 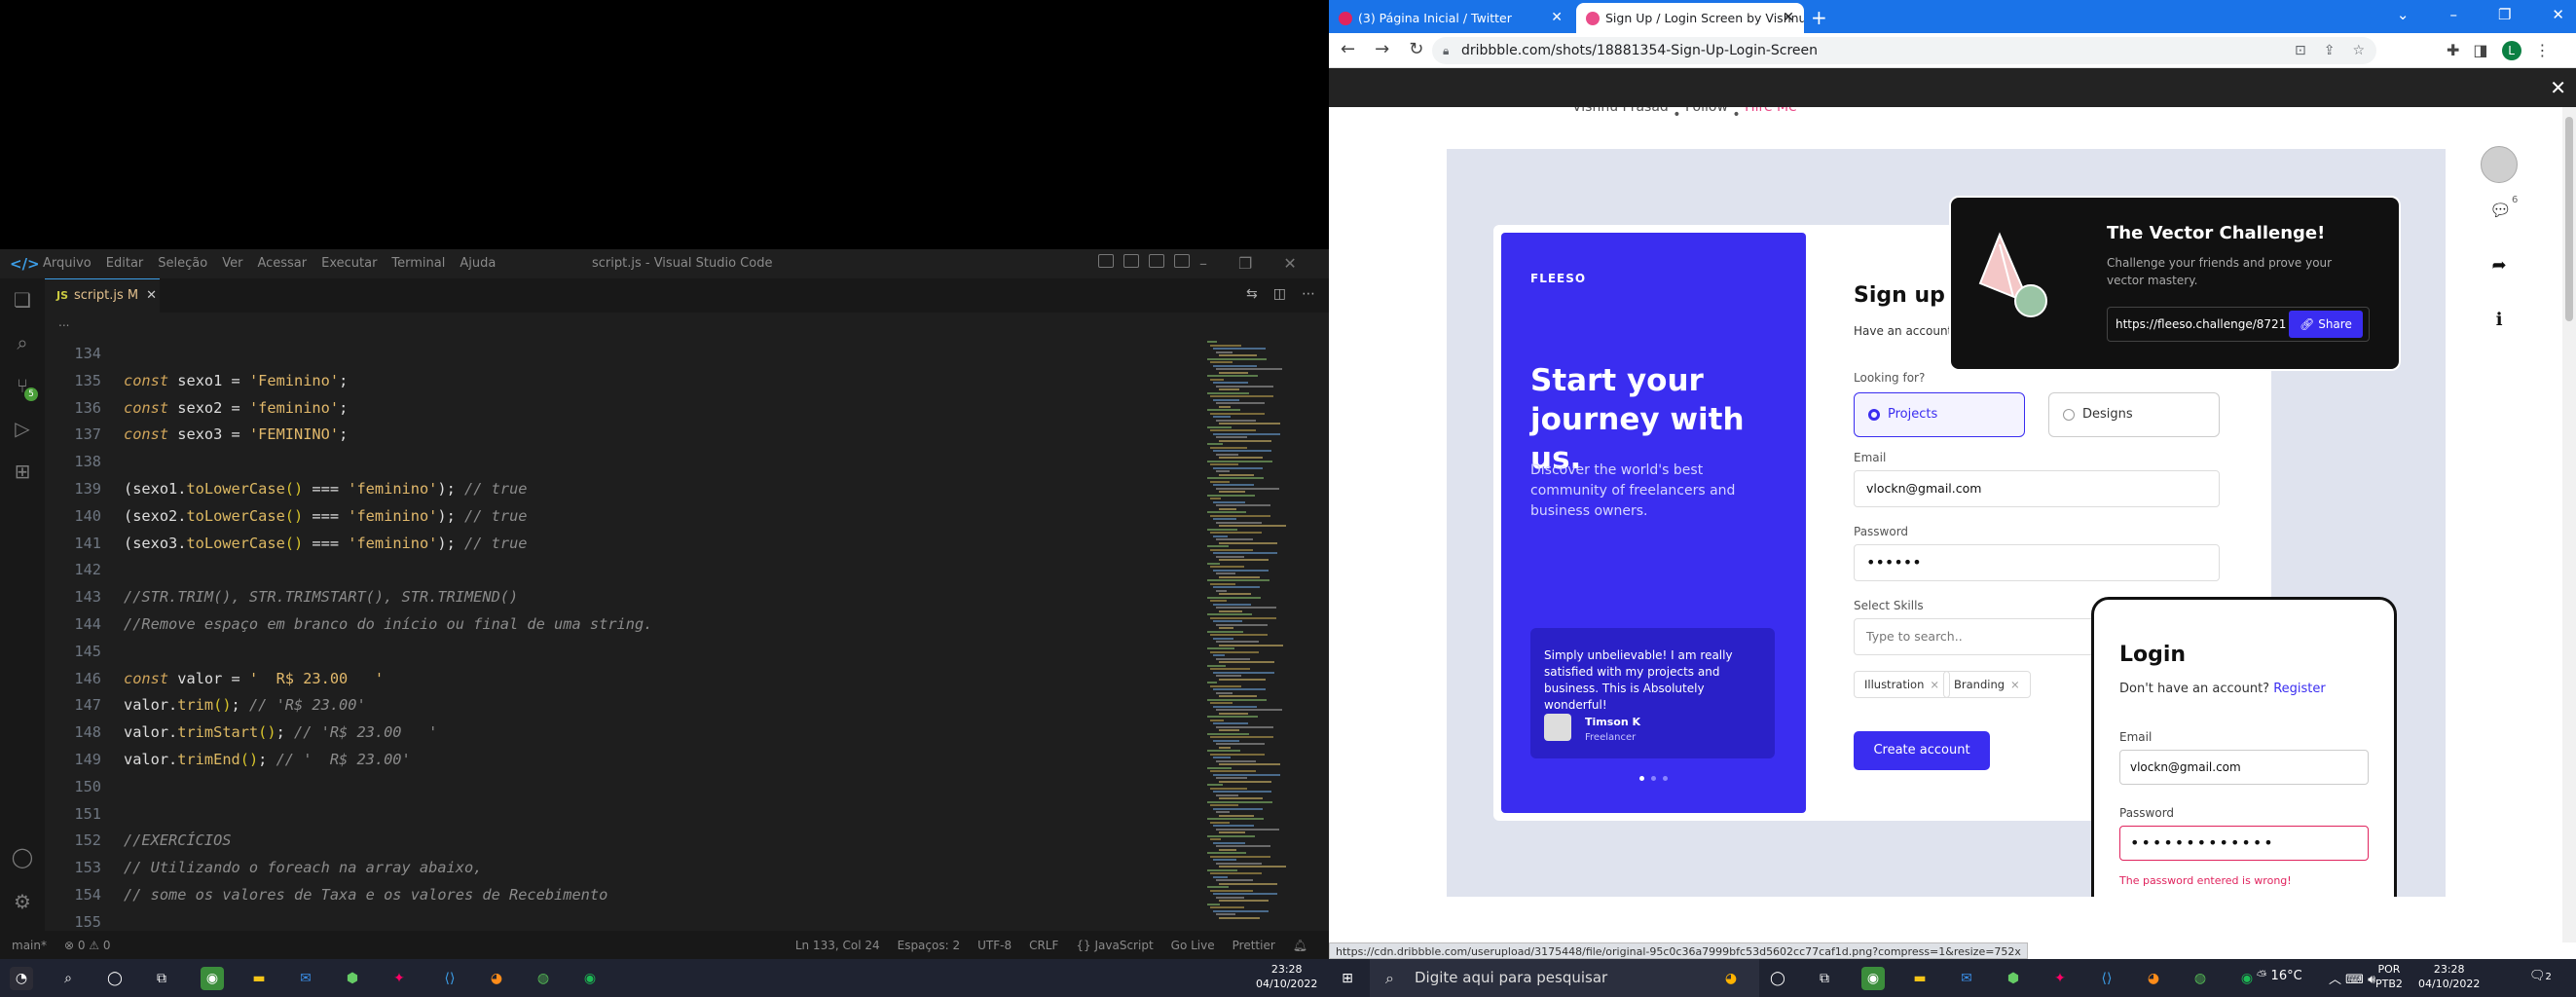 I want to click on menu-executar: Executar, so click(x=349, y=263).